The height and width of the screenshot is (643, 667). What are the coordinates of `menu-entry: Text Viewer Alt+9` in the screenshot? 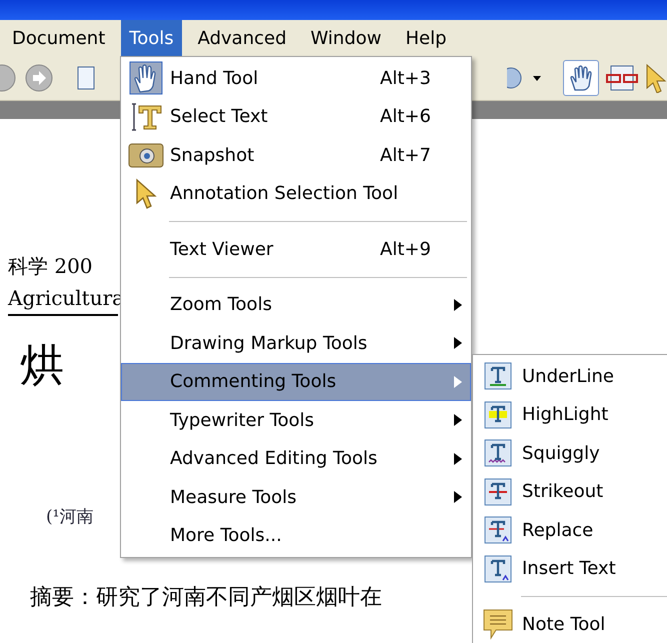 It's located at (296, 249).